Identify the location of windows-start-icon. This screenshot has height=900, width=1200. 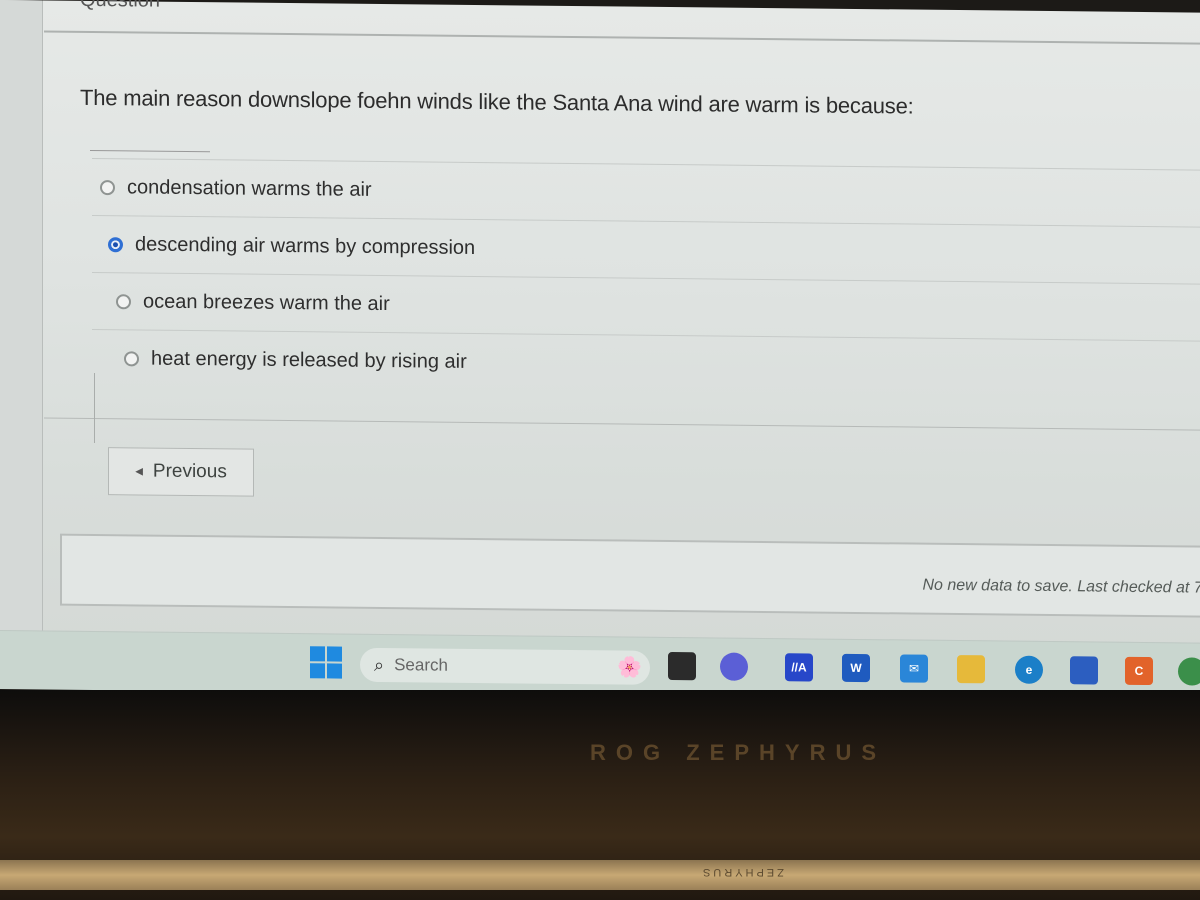
(326, 662).